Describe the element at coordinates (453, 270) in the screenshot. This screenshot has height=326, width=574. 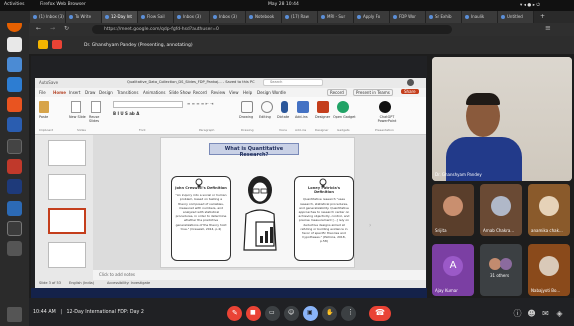
I see `participant-tile: A Ajay Kumar` at that location.